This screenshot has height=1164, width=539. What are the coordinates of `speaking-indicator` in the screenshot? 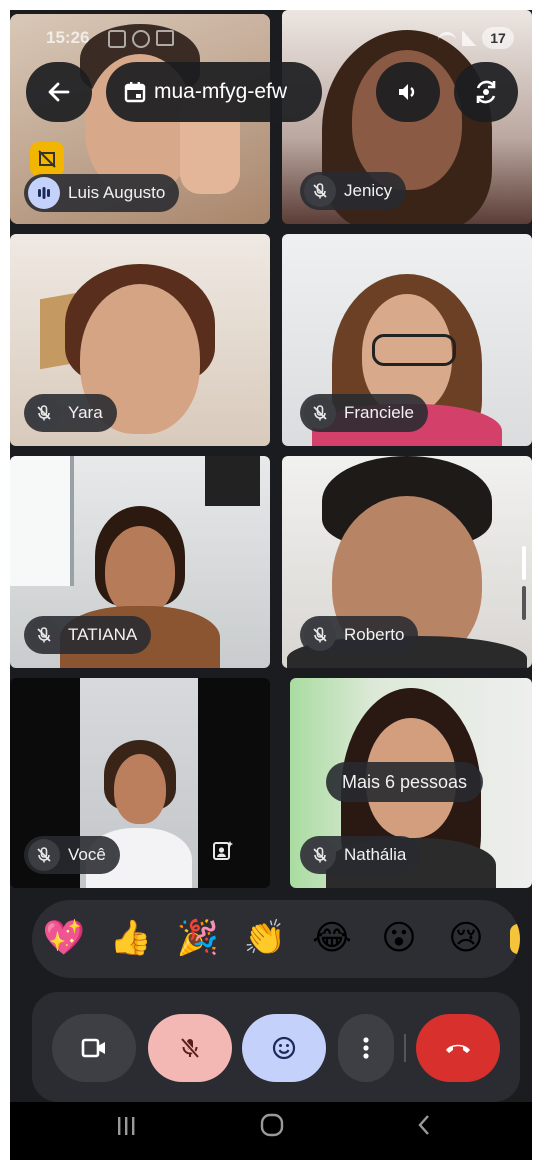 It's located at (44, 193).